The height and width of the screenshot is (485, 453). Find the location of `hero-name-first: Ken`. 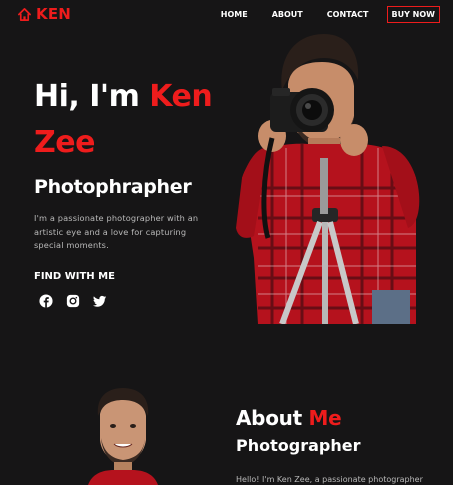

hero-name-first: Ken is located at coordinates (181, 96).